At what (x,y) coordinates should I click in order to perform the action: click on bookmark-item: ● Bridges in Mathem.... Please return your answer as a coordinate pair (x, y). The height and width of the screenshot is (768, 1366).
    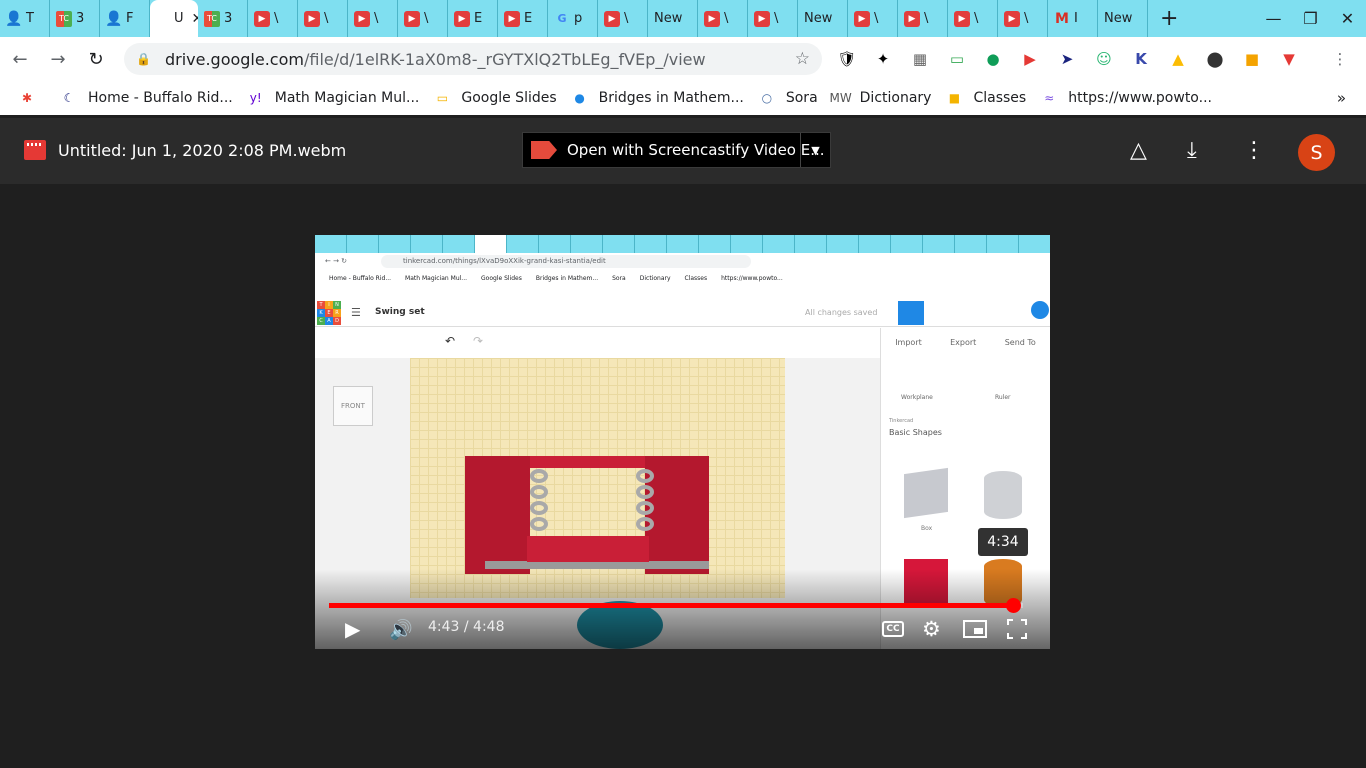
    Looking at the image, I should click on (657, 98).